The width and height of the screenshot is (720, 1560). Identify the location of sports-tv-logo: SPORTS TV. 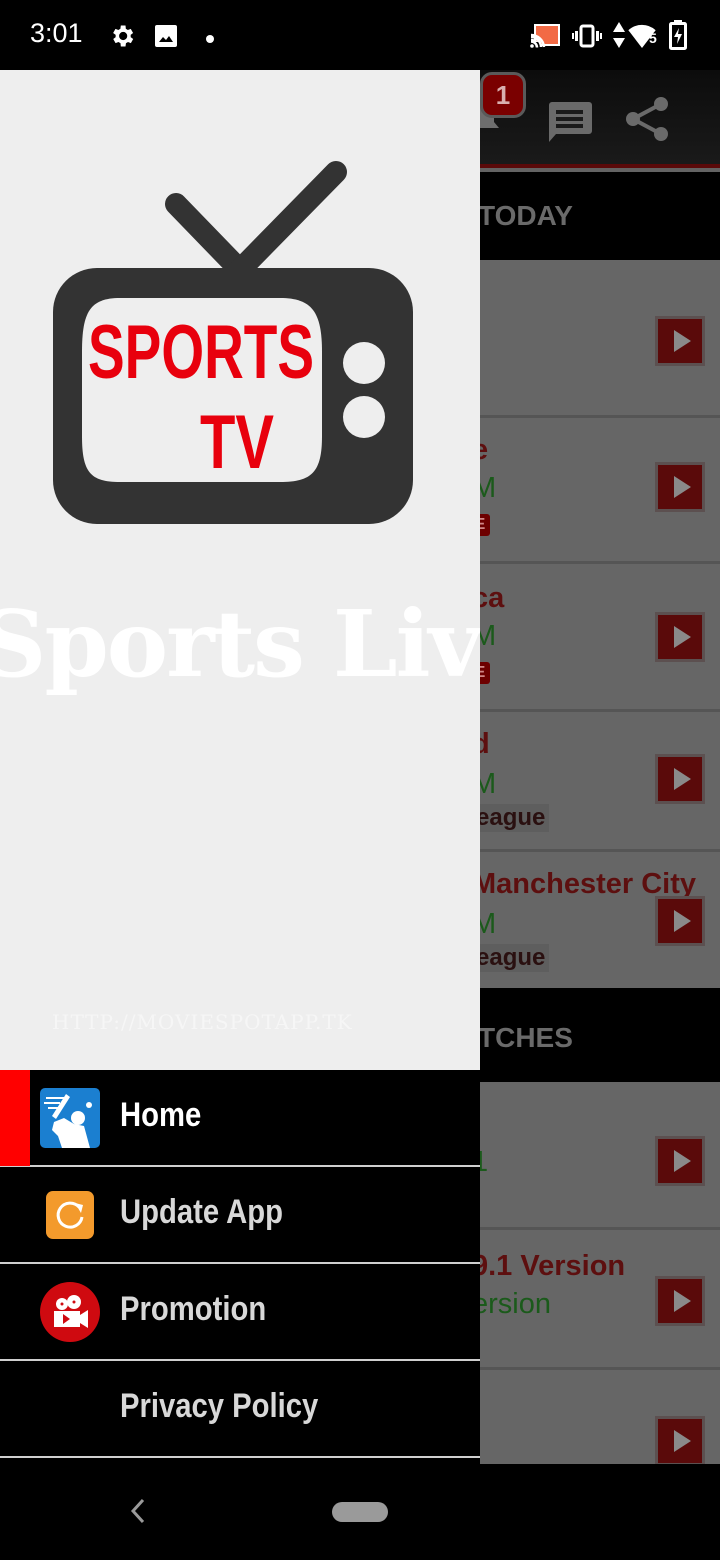
(233, 342).